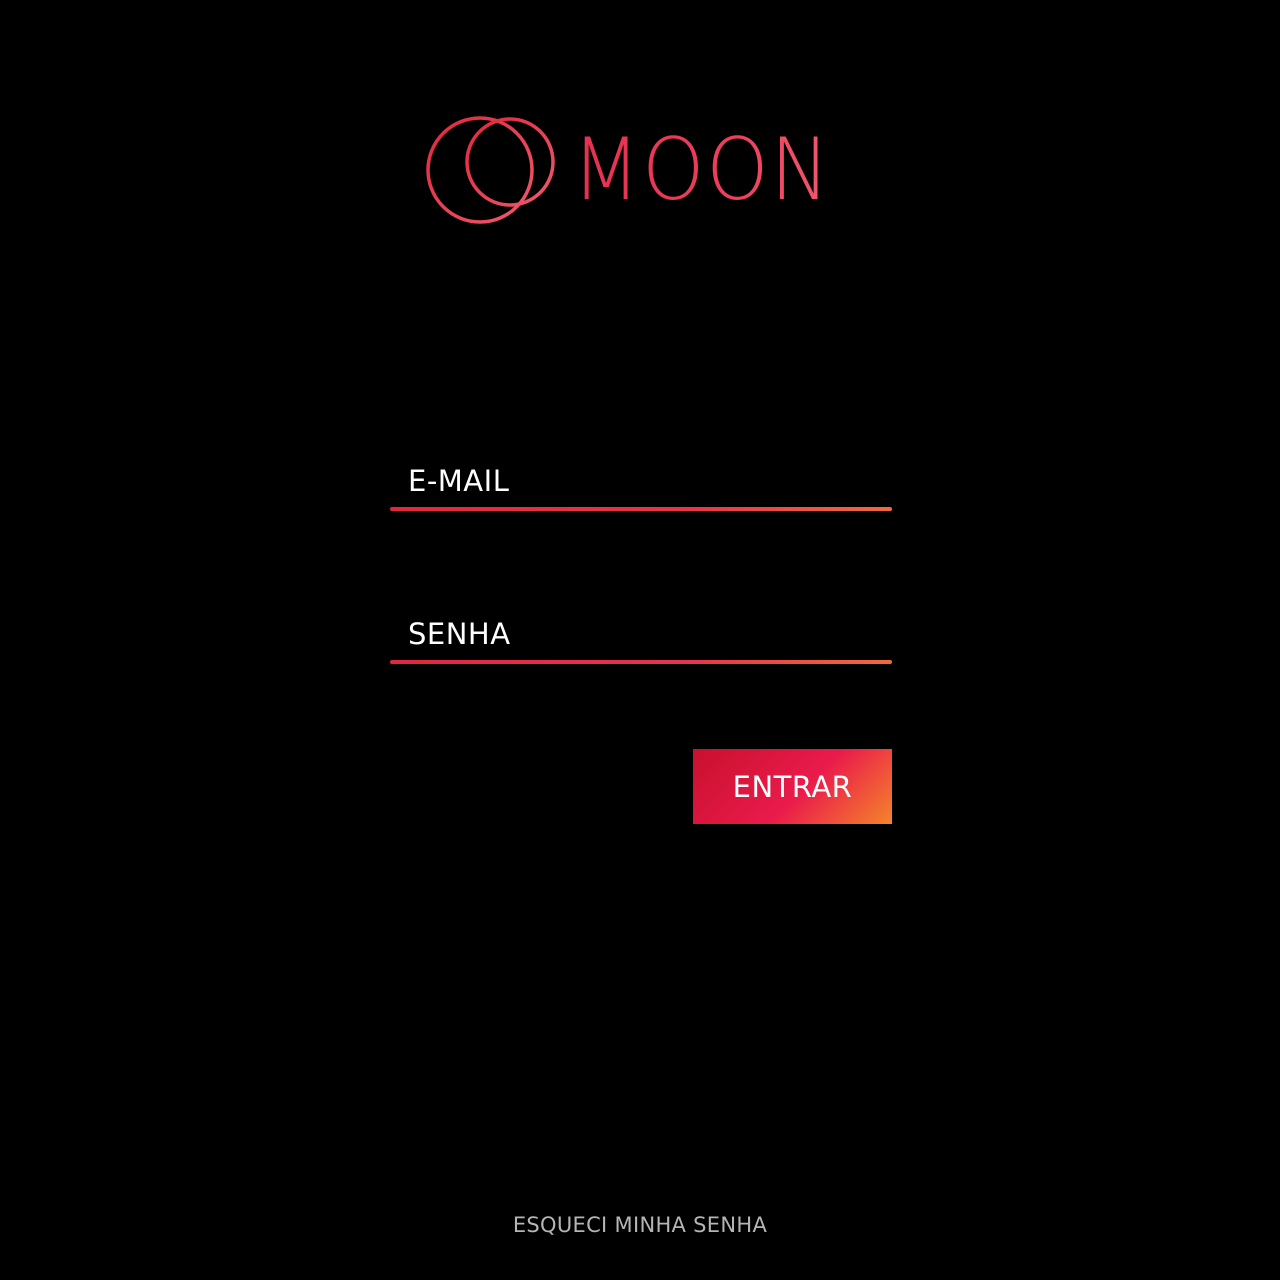  I want to click on email-field, so click(641, 481).